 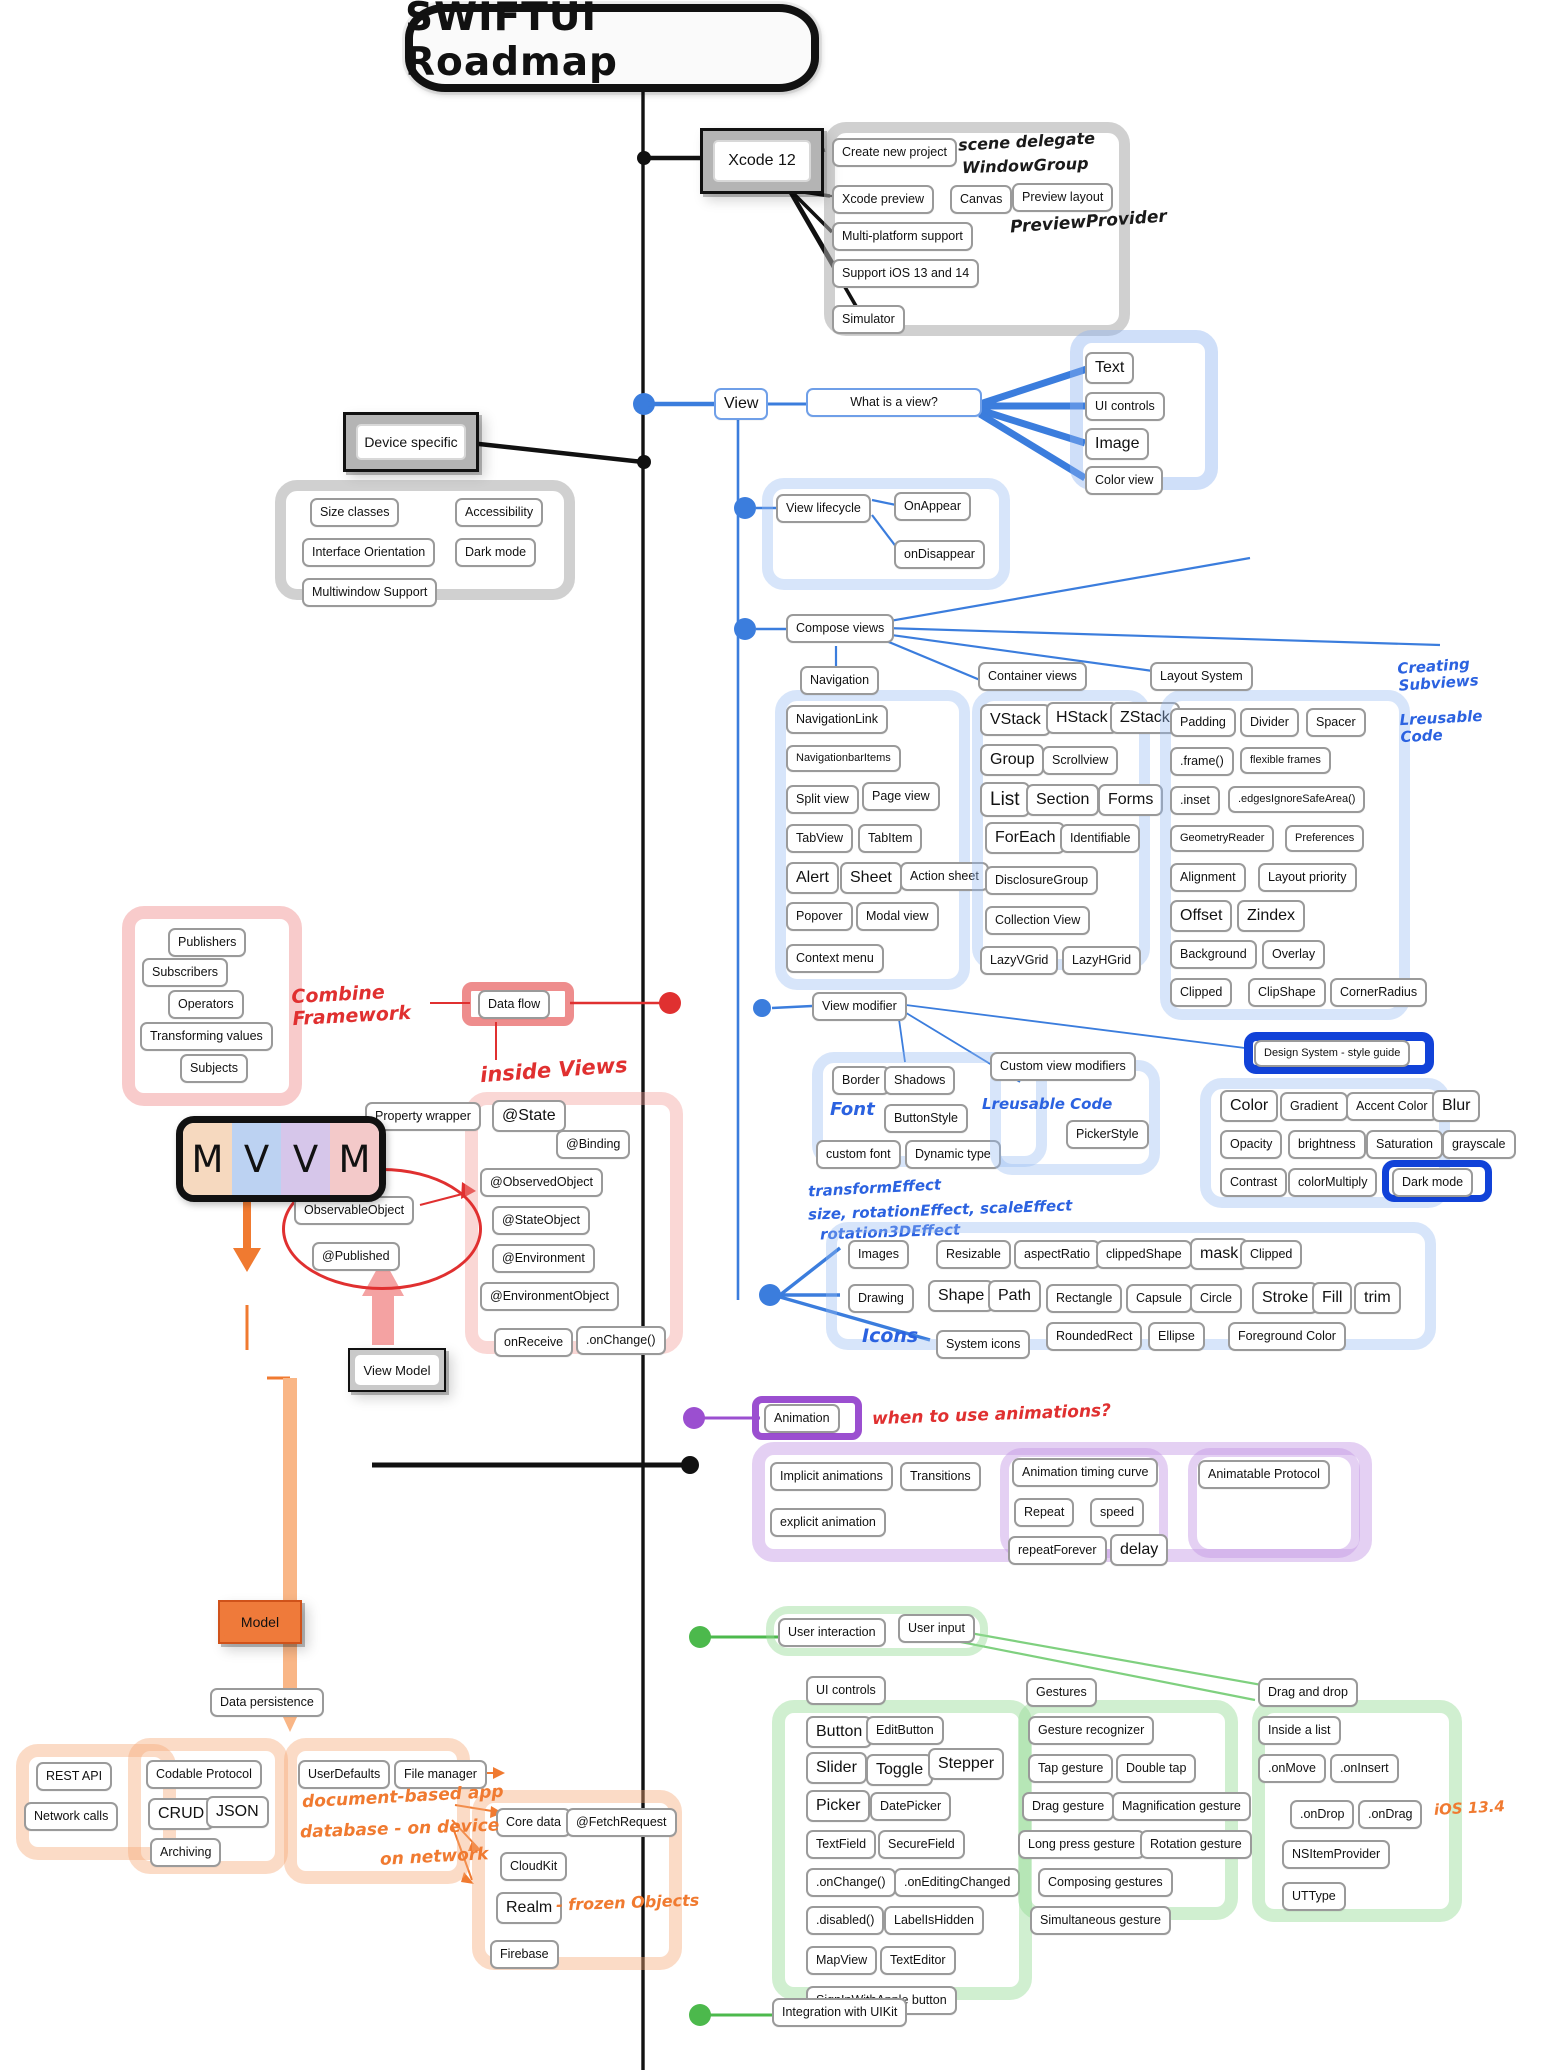 What do you see at coordinates (894, 152) in the screenshot?
I see `node-create-new-project: Create new project` at bounding box center [894, 152].